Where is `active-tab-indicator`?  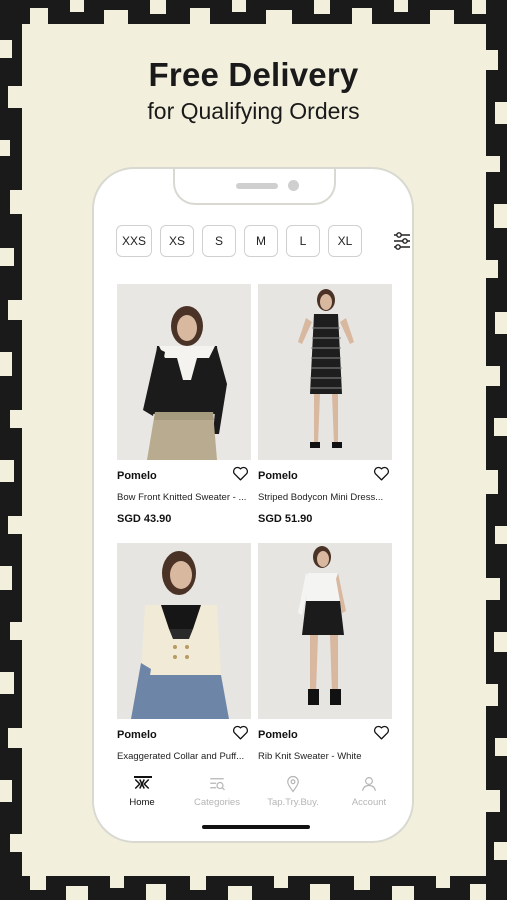 active-tab-indicator is located at coordinates (143, 777).